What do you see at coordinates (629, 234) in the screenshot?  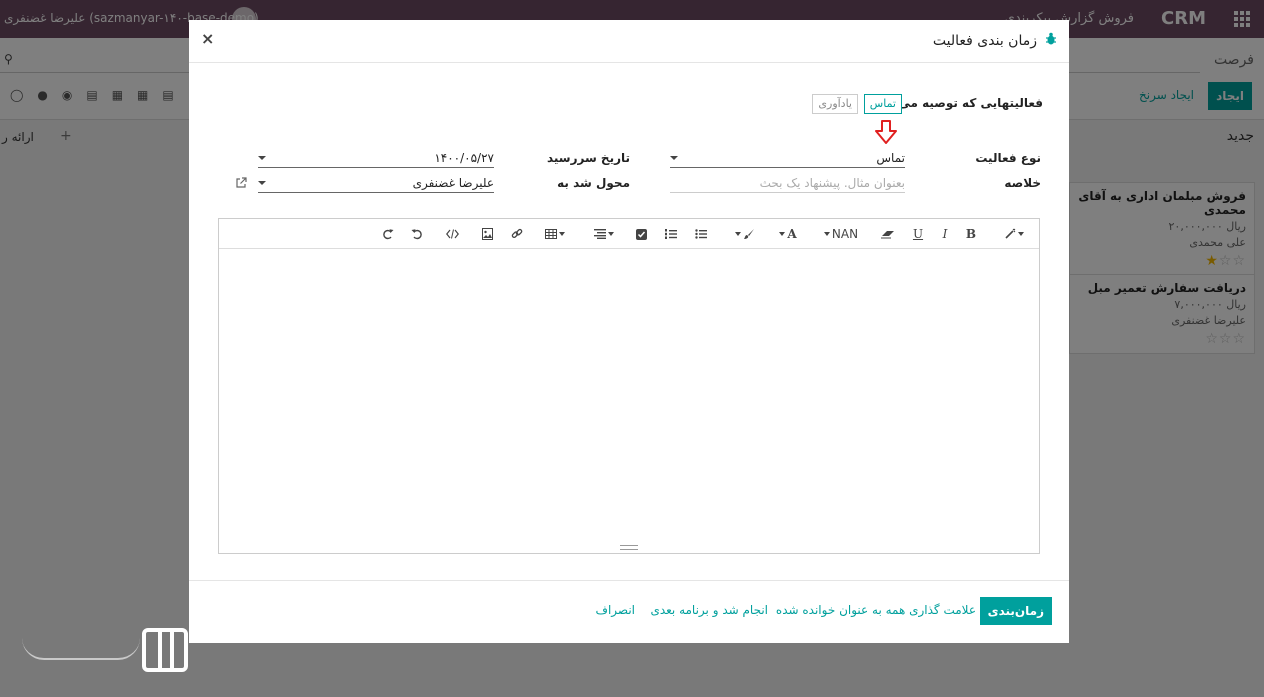 I see `editor-toolbar: B I U NAN A` at bounding box center [629, 234].